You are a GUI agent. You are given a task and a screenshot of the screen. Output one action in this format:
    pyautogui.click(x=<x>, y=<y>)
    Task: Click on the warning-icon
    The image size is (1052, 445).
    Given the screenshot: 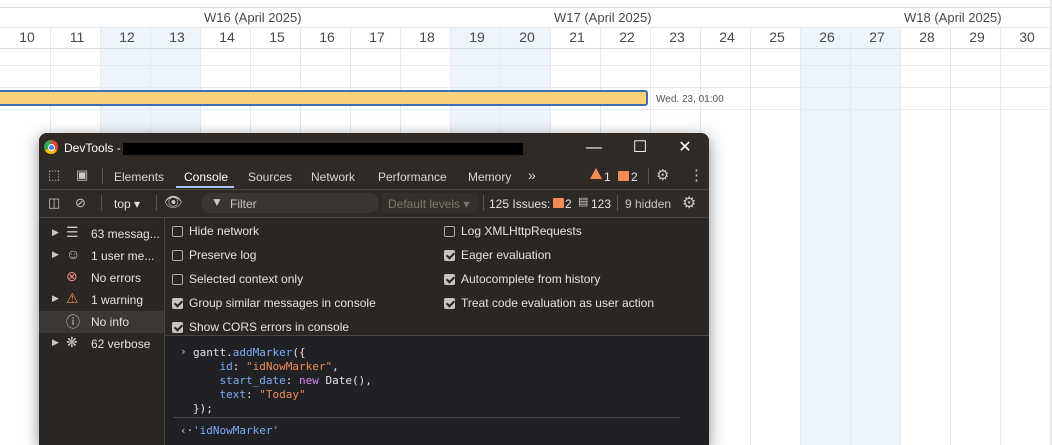 What is the action you would take?
    pyautogui.click(x=596, y=173)
    